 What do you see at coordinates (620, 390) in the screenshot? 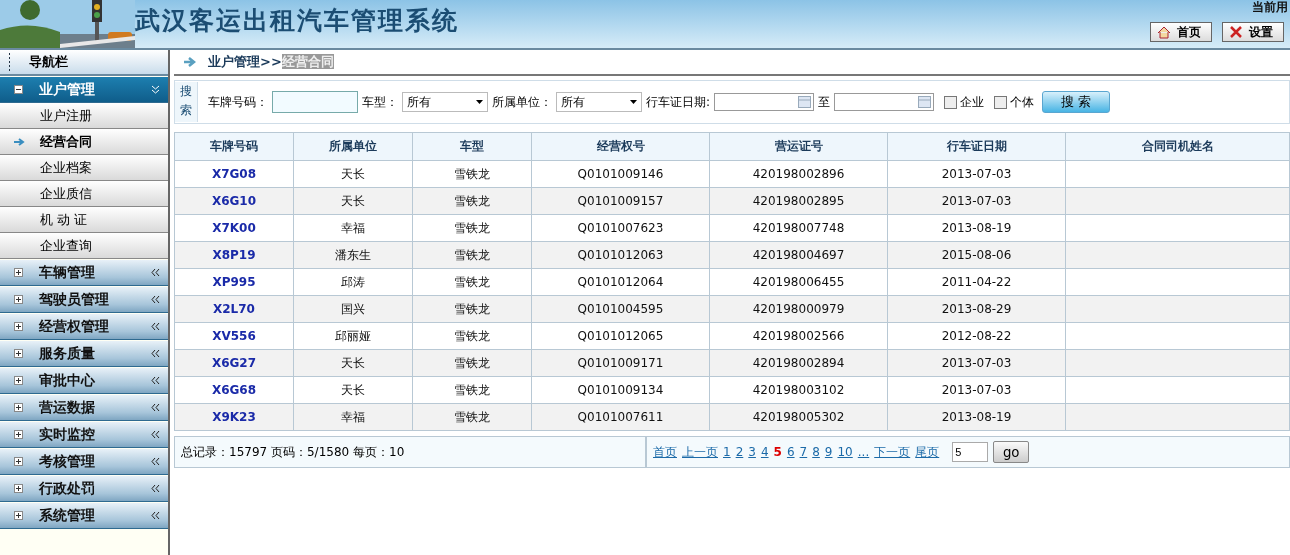
I see `table-cell: Q0101009134` at bounding box center [620, 390].